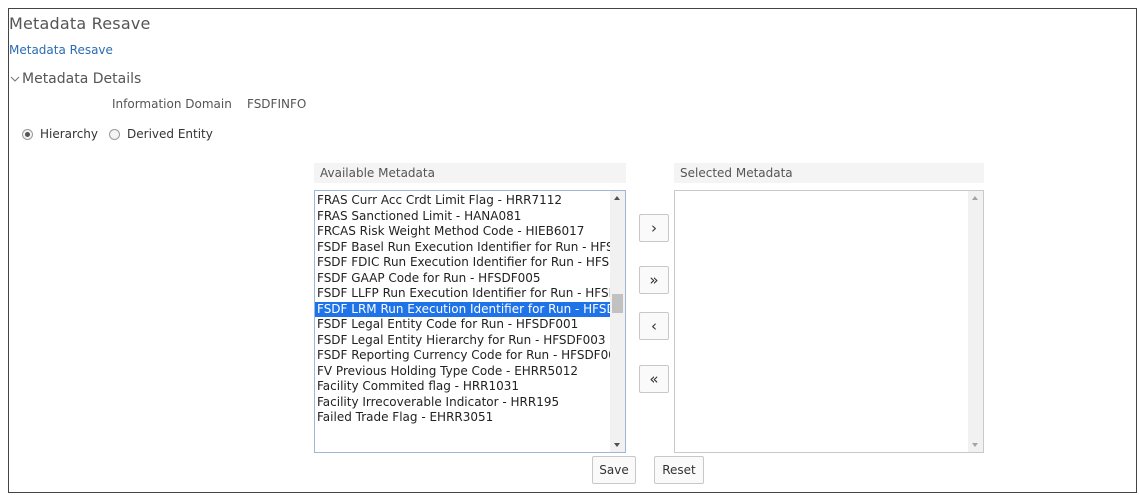 The height and width of the screenshot is (495, 1139). What do you see at coordinates (617, 303) in the screenshot?
I see `scrollbar-thumb` at bounding box center [617, 303].